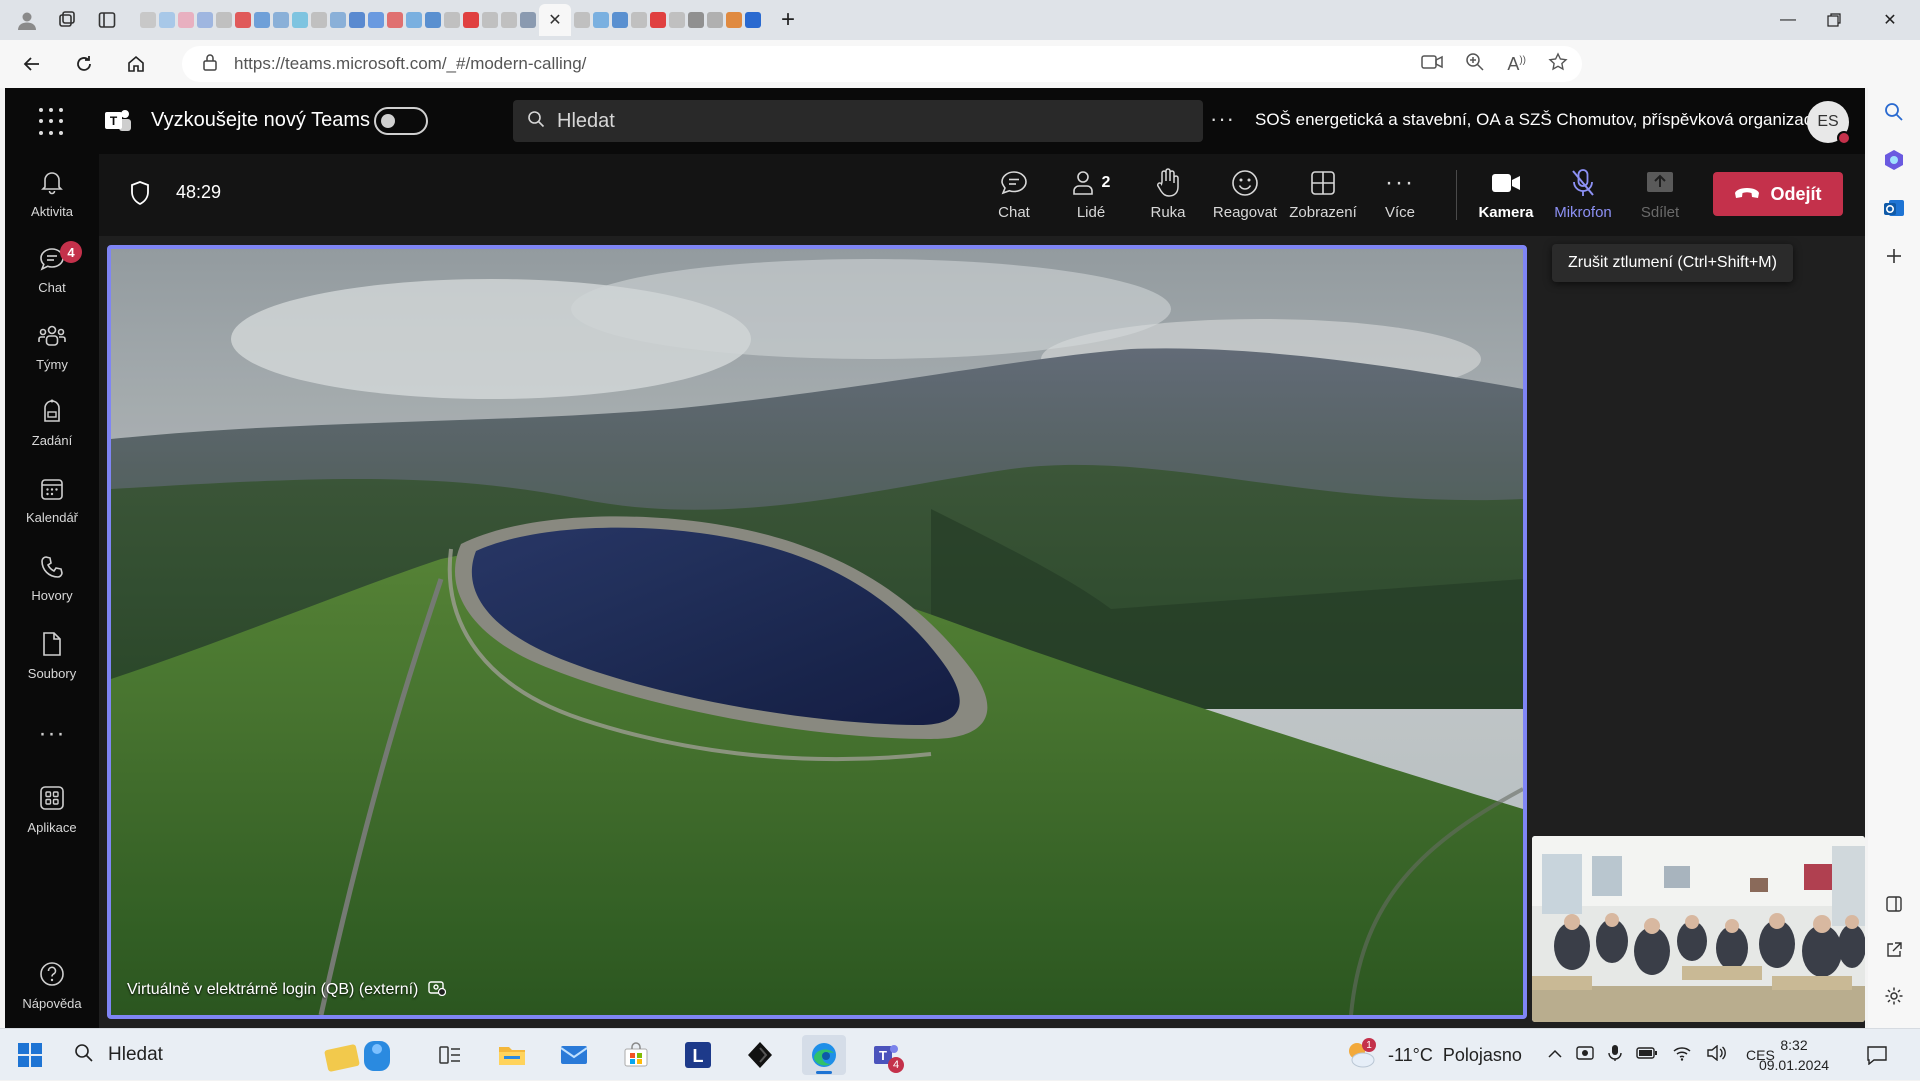  I want to click on rail-item-calendar: Kalendář, so click(52, 501).